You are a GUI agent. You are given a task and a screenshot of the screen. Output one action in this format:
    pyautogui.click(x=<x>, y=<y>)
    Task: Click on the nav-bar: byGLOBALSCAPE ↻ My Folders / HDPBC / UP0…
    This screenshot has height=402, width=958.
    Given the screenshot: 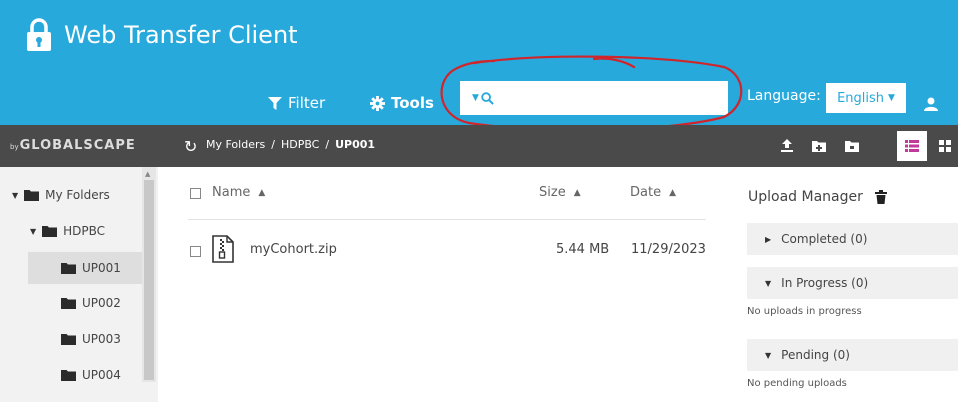 What is the action you would take?
    pyautogui.click(x=479, y=146)
    